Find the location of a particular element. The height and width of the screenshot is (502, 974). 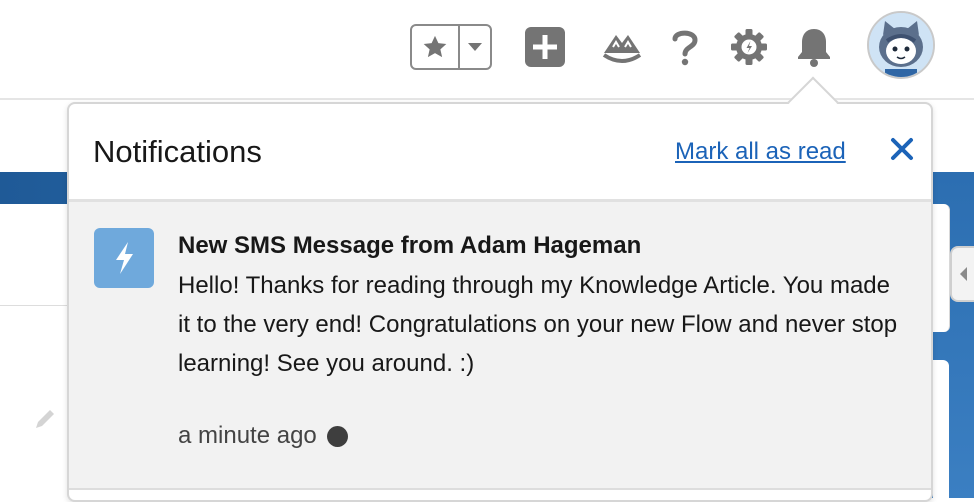

setup-button is located at coordinates (749, 47).